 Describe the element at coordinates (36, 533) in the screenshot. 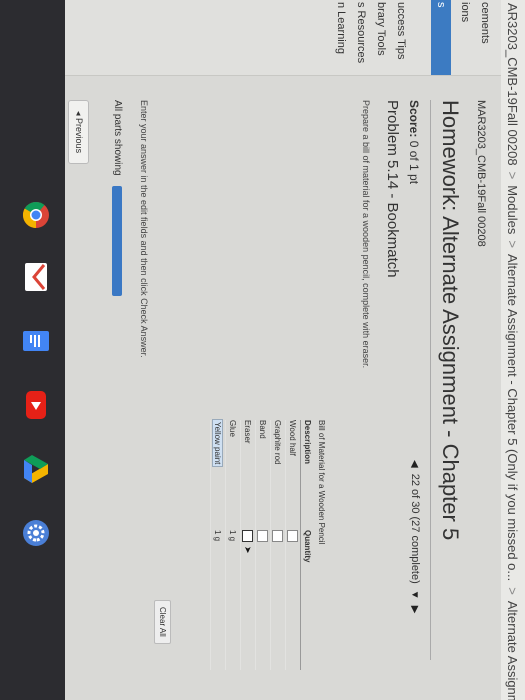

I see `settings-icon` at that location.